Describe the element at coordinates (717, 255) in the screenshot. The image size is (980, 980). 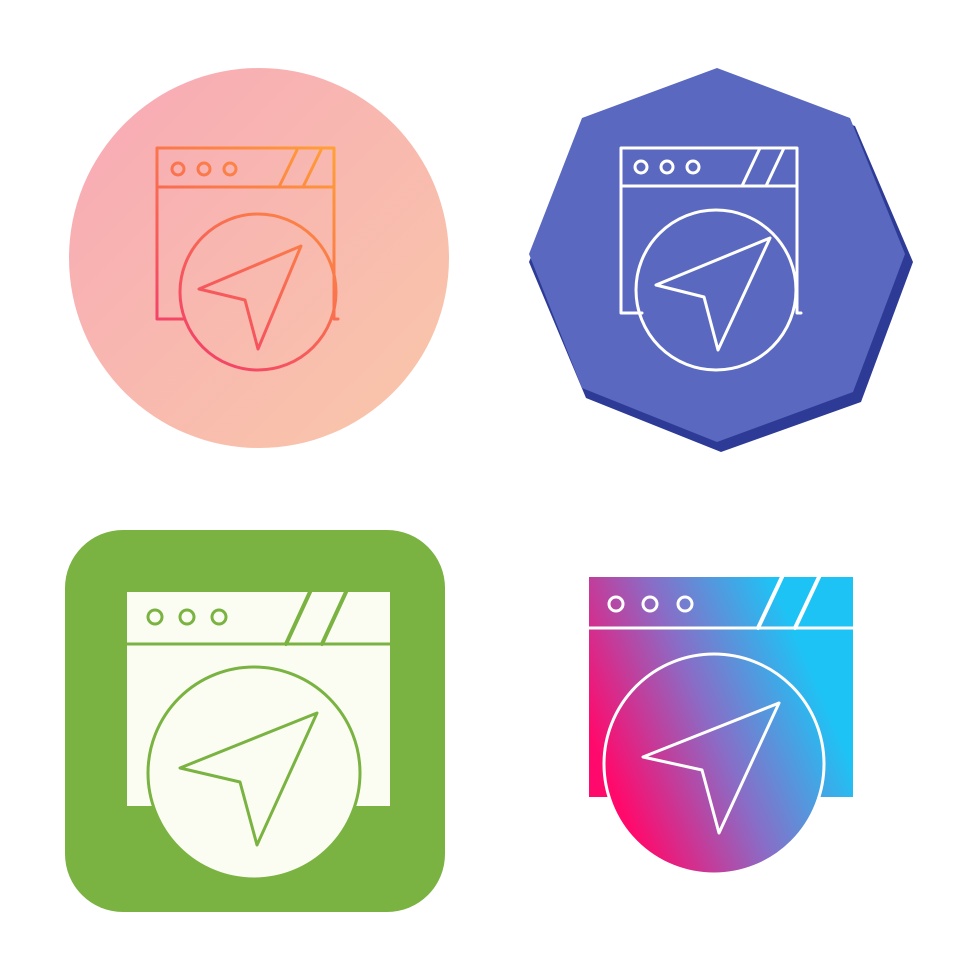
I see `octagon-badge` at that location.